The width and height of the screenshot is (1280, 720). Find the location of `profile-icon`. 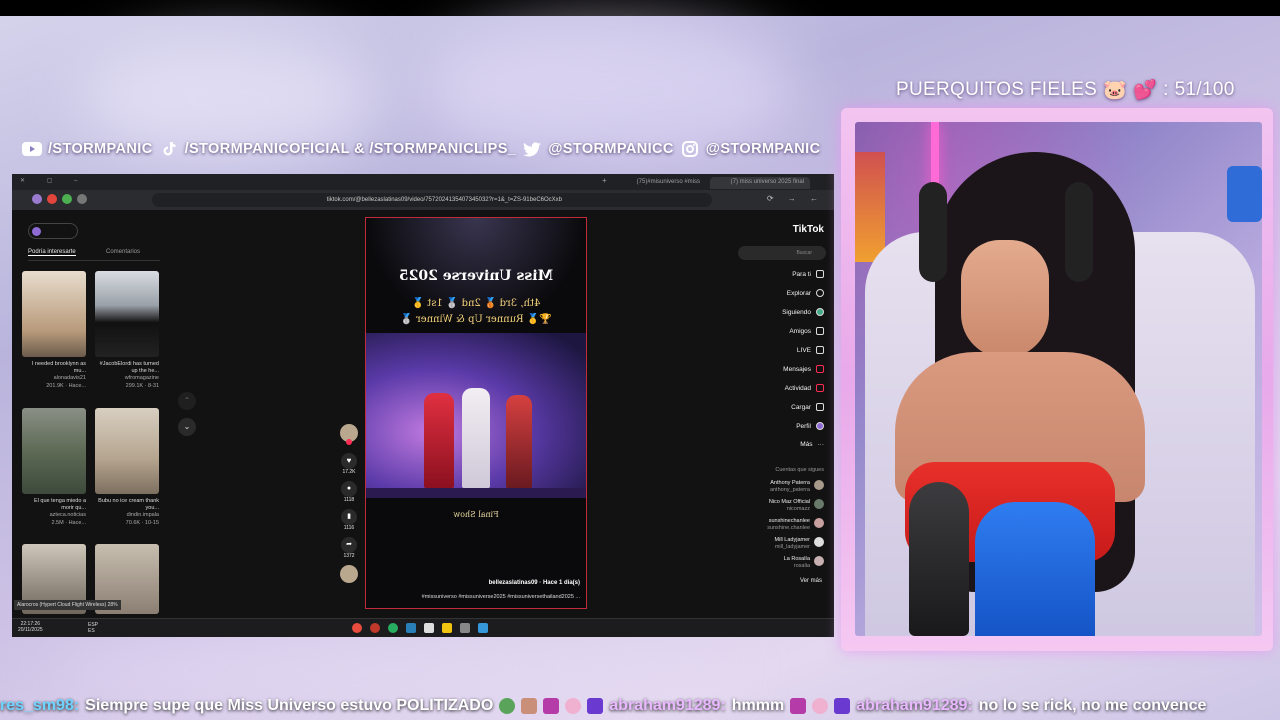

profile-icon is located at coordinates (820, 426).